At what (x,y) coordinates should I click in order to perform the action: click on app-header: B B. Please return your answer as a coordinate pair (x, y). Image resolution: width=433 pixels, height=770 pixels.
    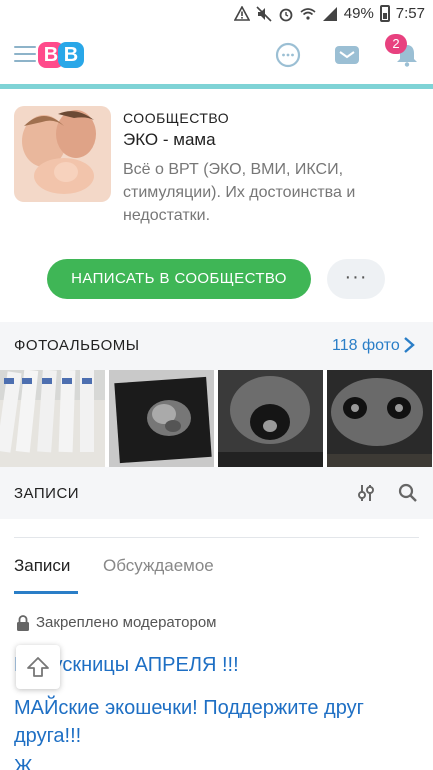
    Looking at the image, I should click on (216, 57).